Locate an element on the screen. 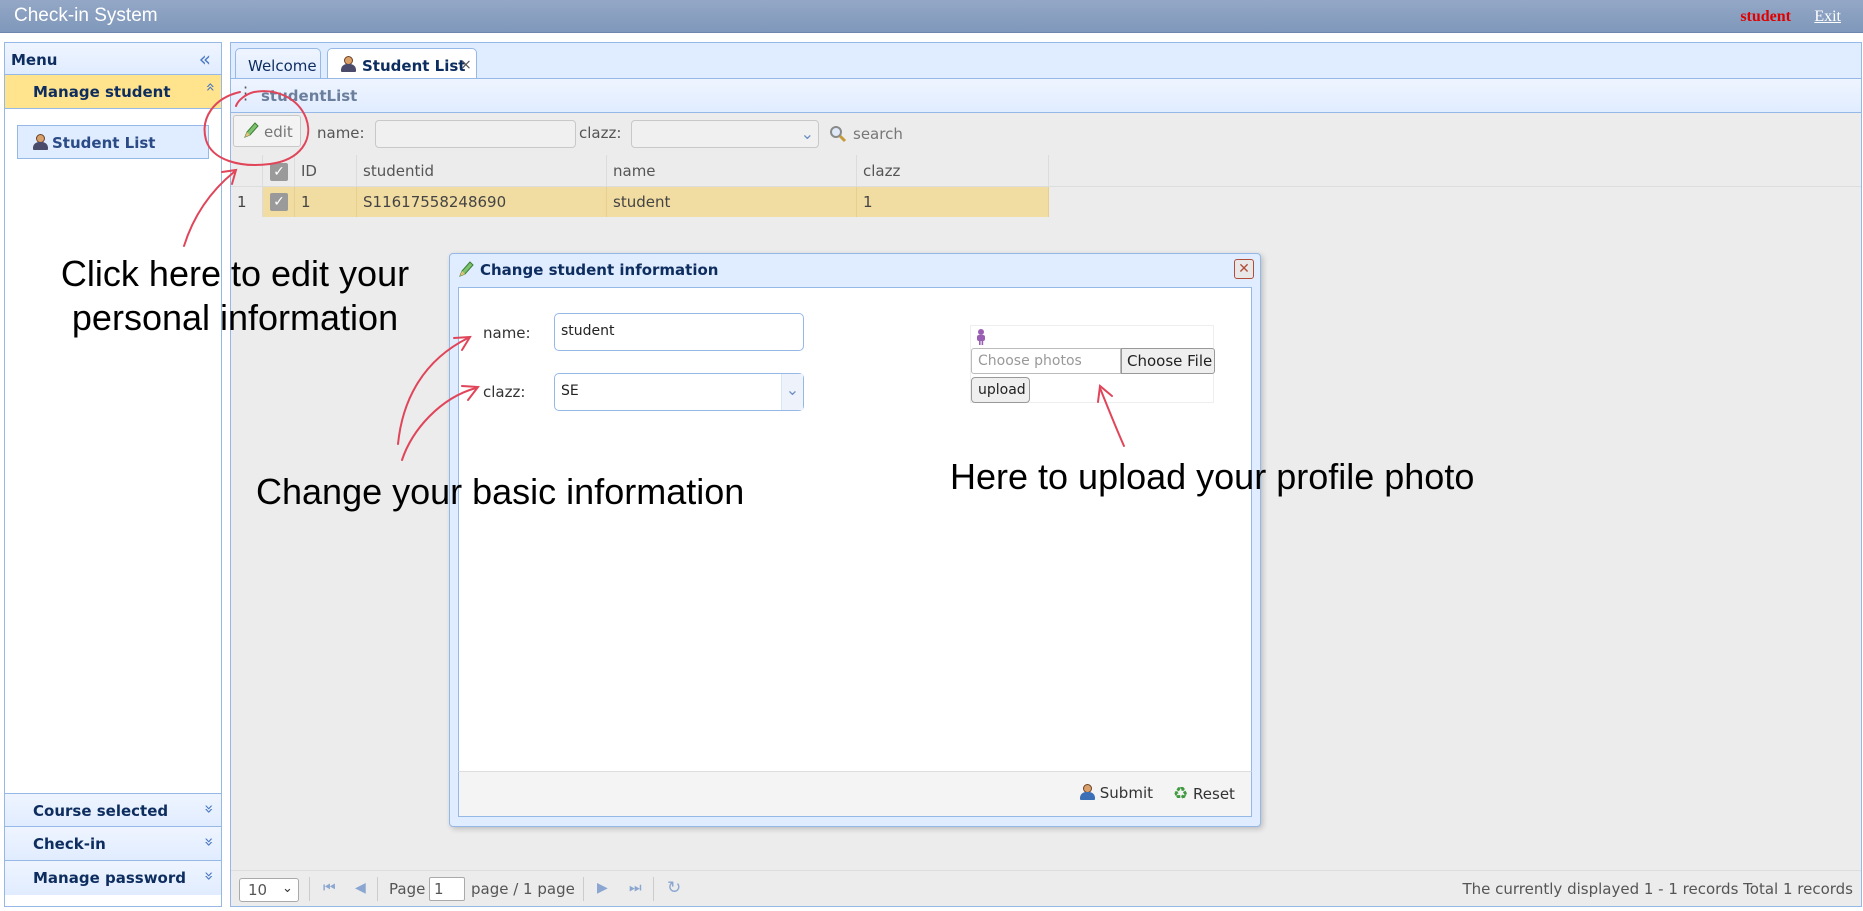 The width and height of the screenshot is (1863, 911). edit-circle is located at coordinates (256, 128).